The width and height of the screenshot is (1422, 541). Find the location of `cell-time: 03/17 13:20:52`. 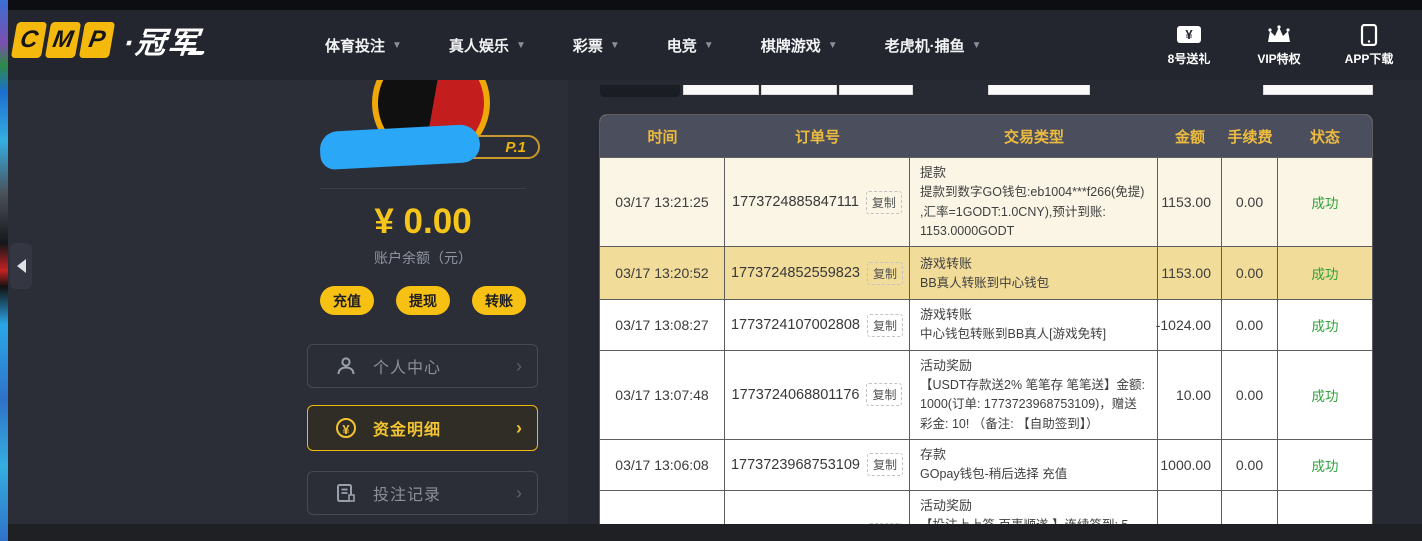

cell-time: 03/17 13:20:52 is located at coordinates (662, 273).